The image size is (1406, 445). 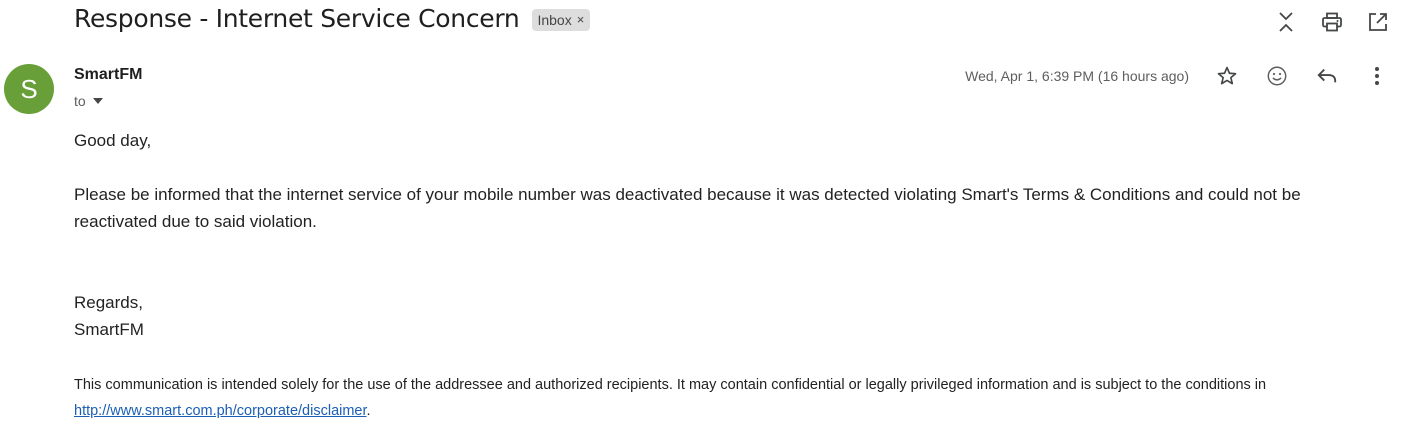 What do you see at coordinates (1377, 76) in the screenshot?
I see `more-options-icon` at bounding box center [1377, 76].